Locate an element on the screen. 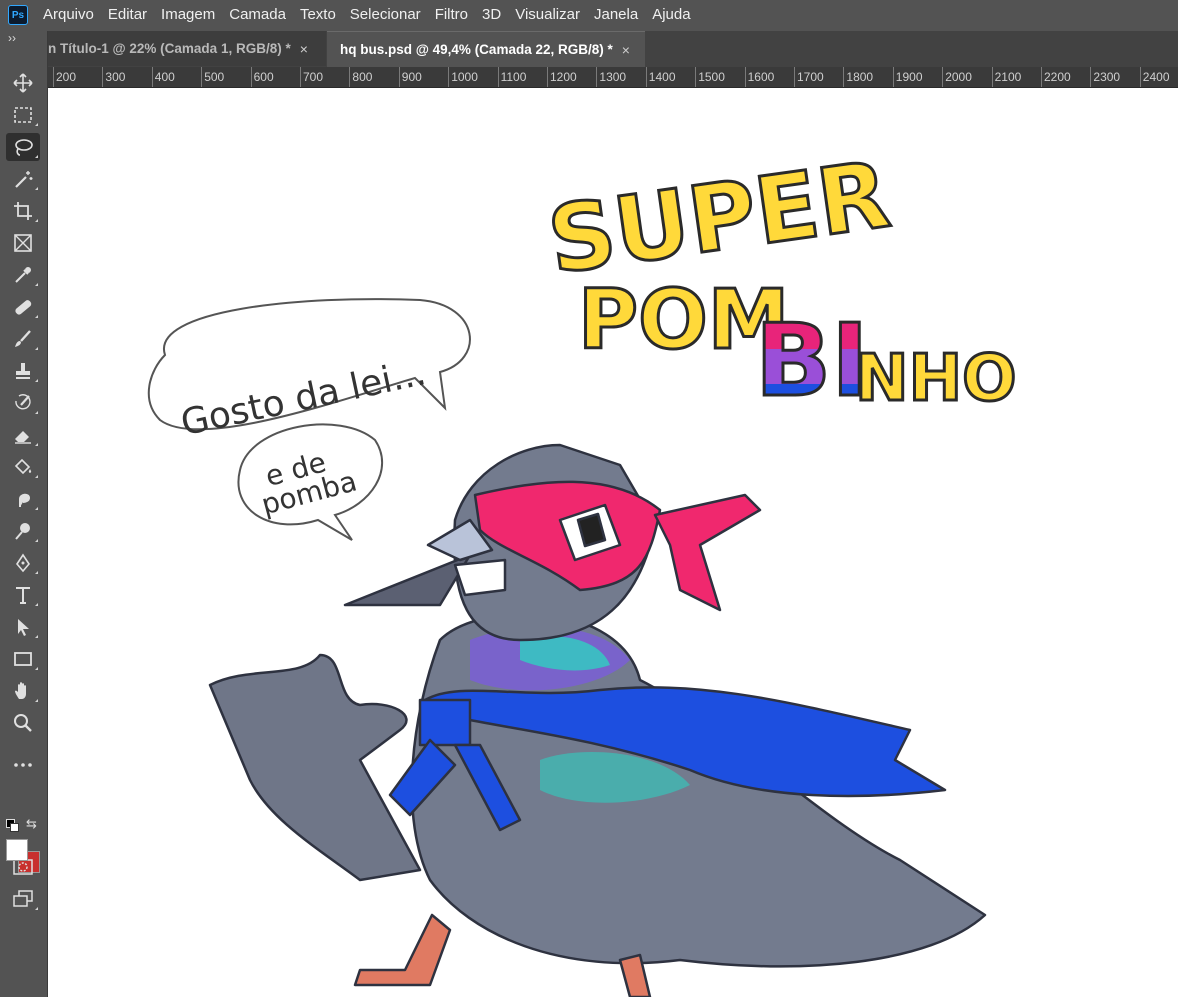  screen-mode-button is located at coordinates (23, 899).